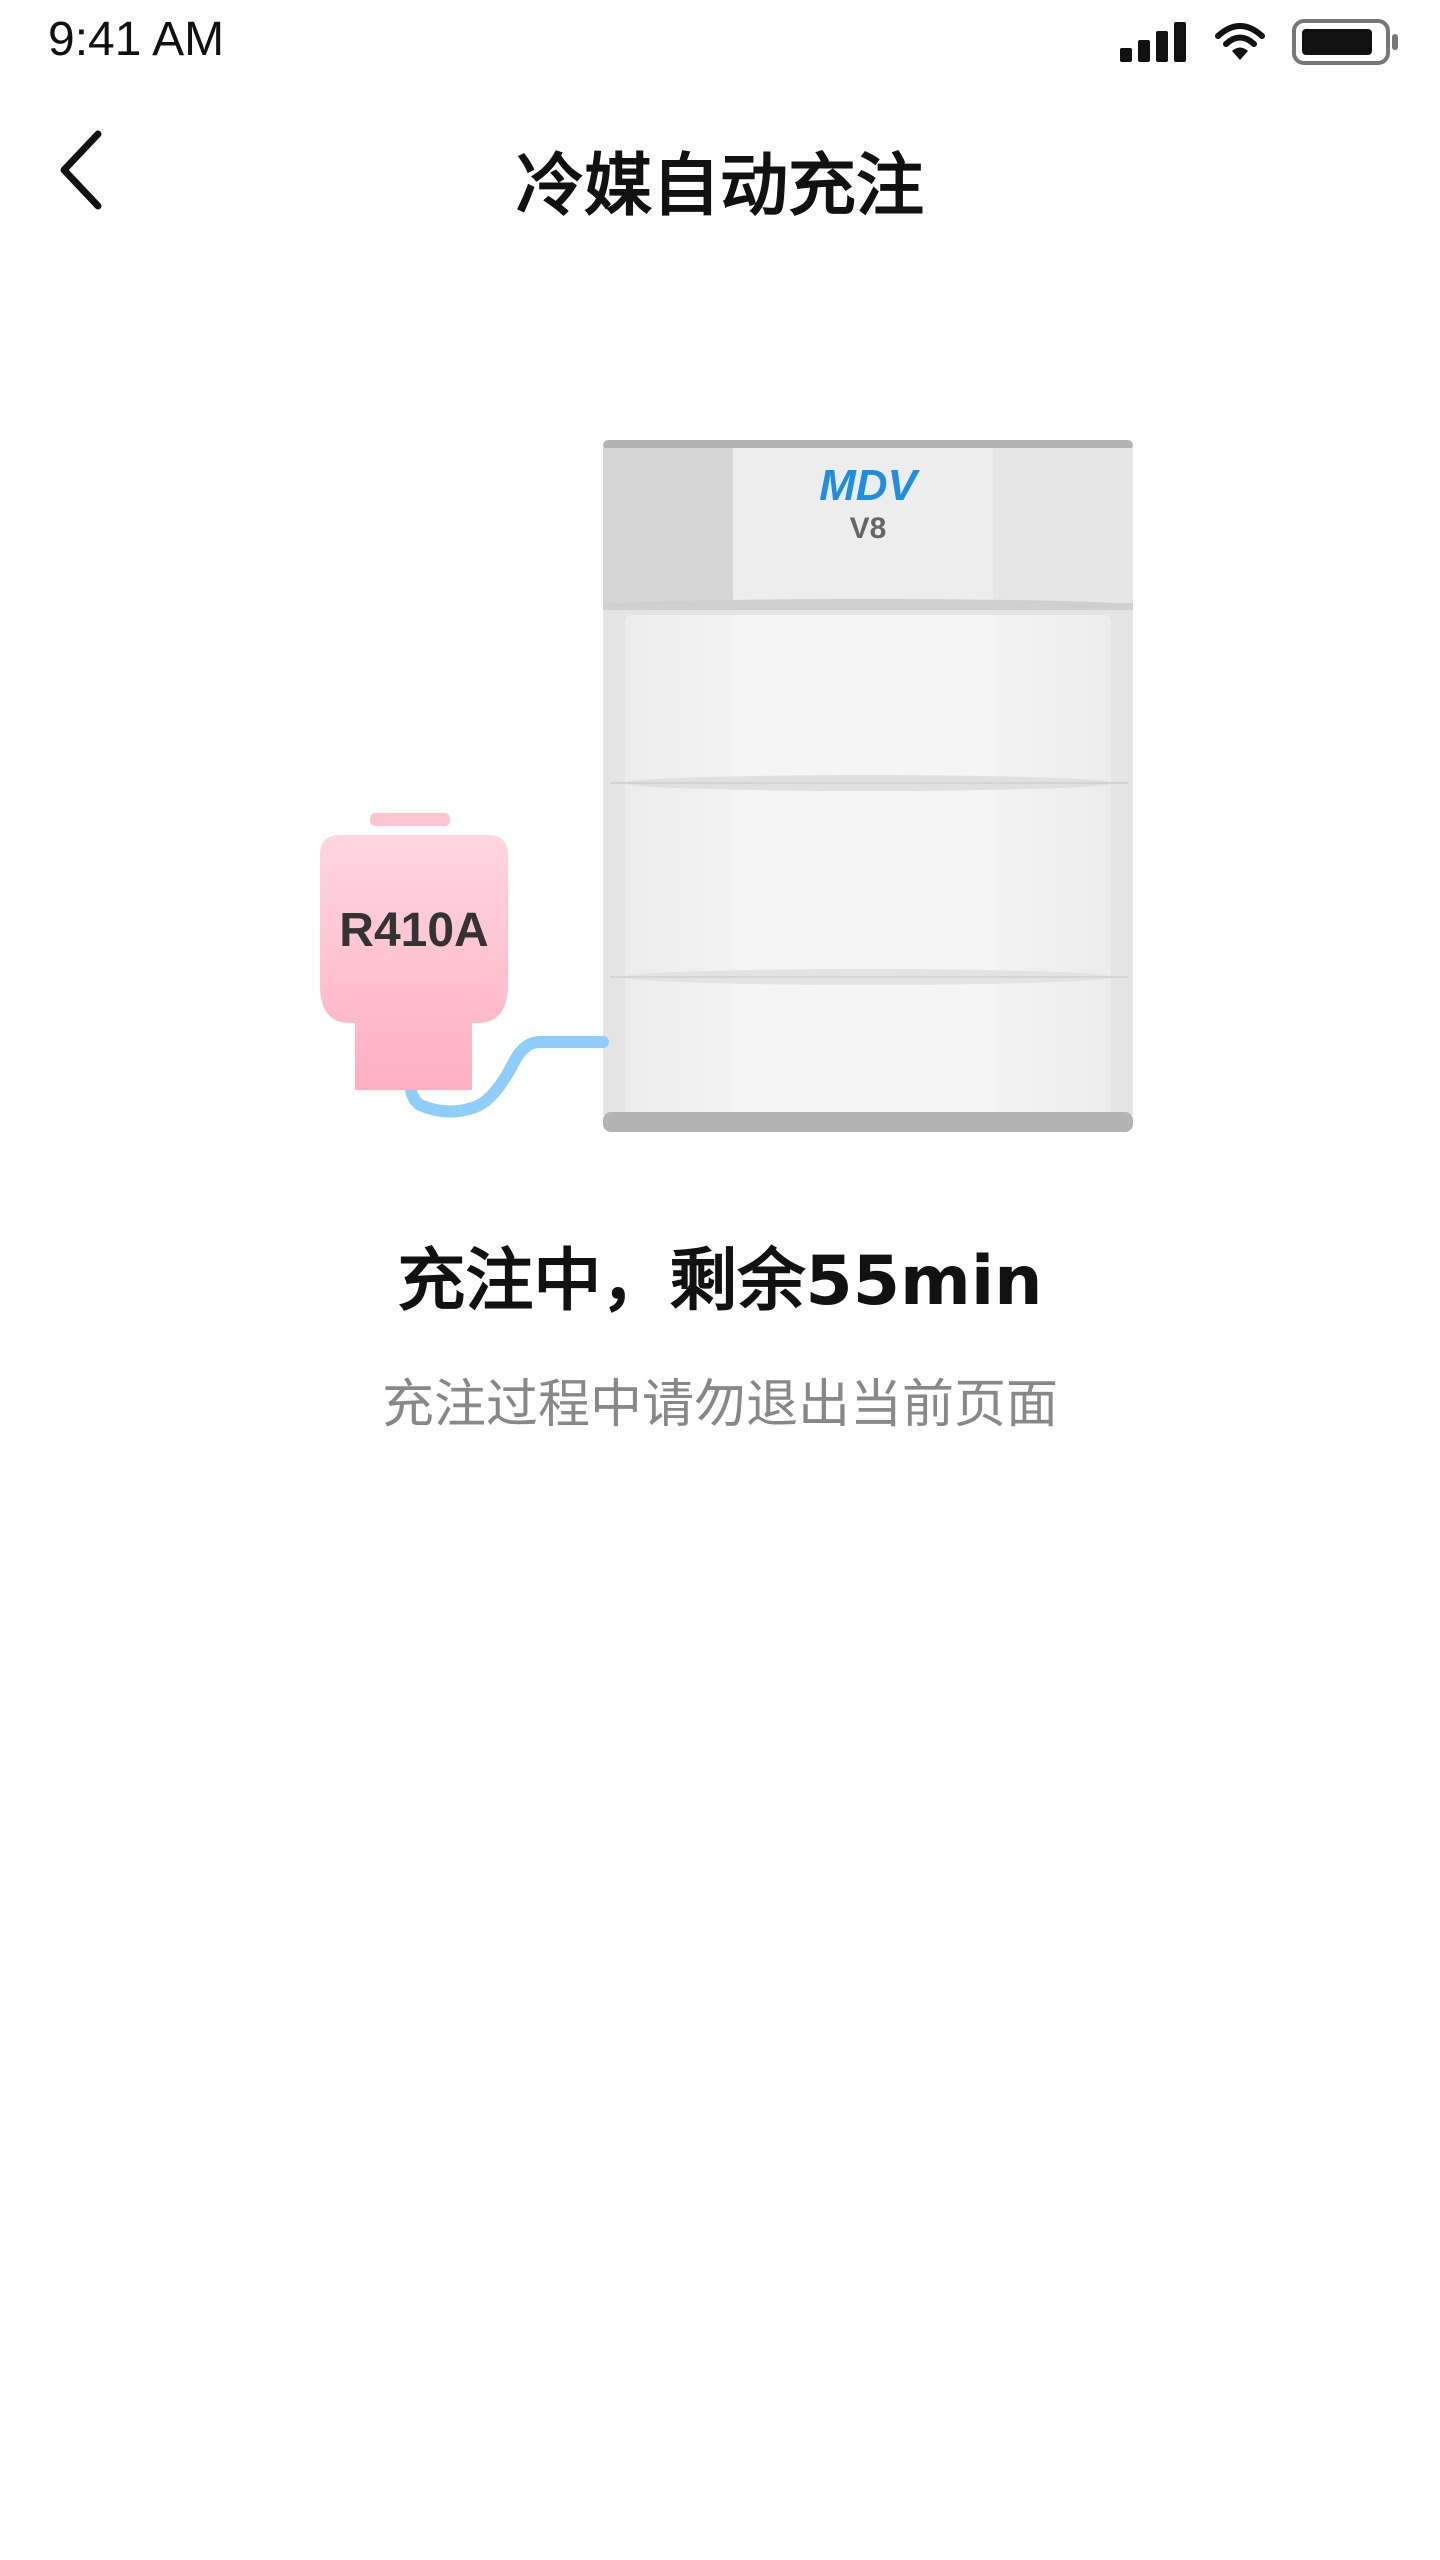 The image size is (1440, 2560). I want to click on charging-hint: 充注过程中请勿退出当前页面, so click(719, 1405).